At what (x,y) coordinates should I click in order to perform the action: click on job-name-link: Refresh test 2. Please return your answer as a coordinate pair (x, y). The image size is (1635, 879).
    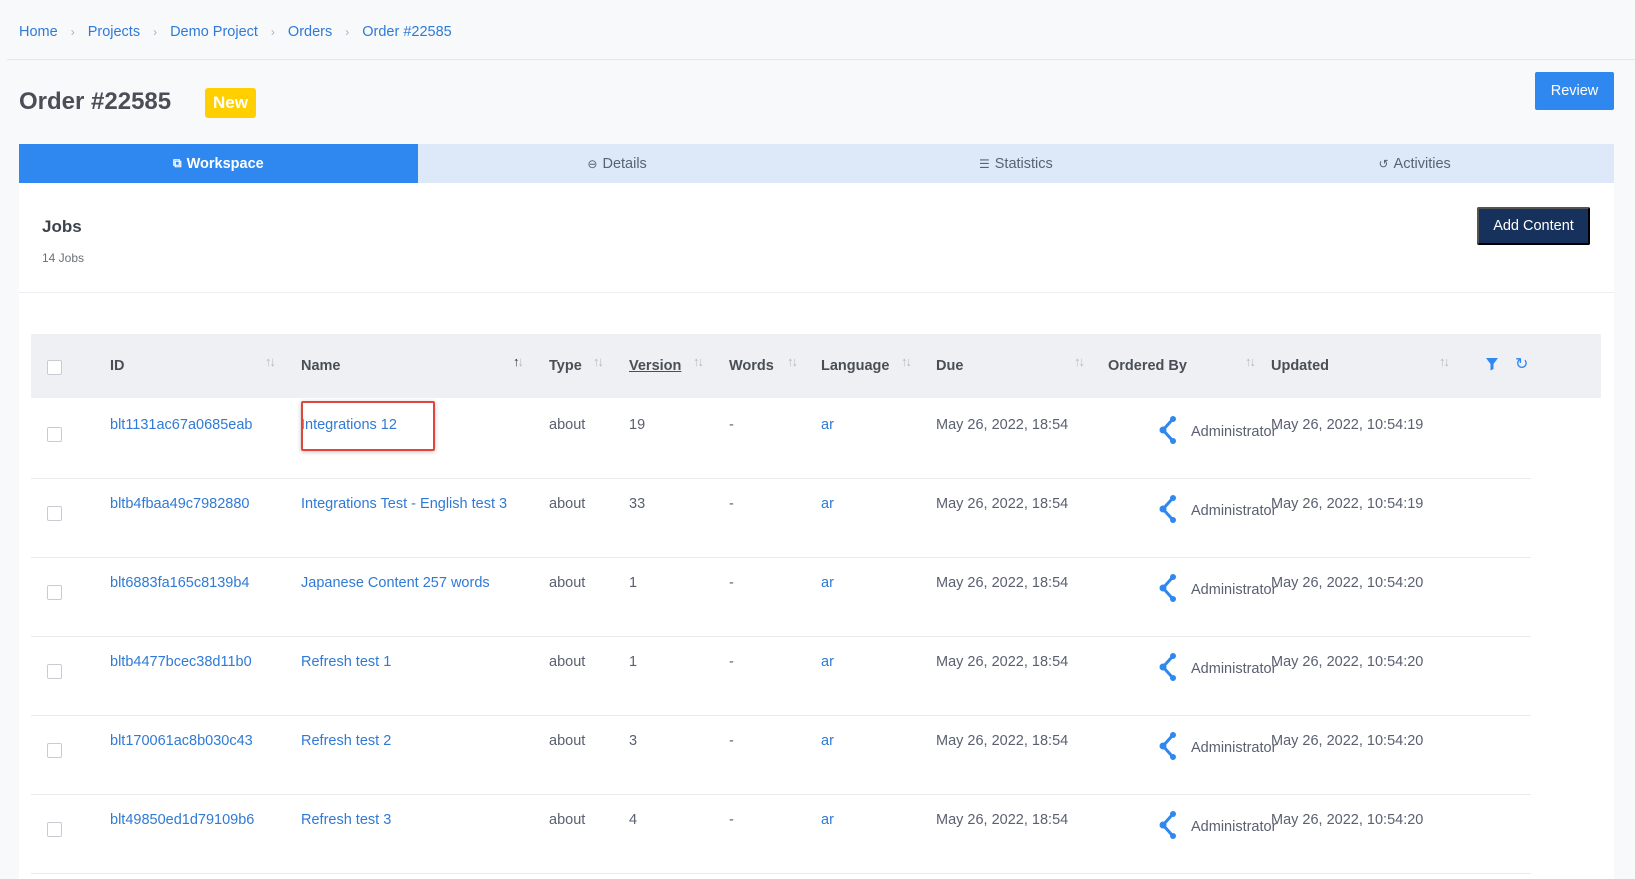
    Looking at the image, I should click on (346, 741).